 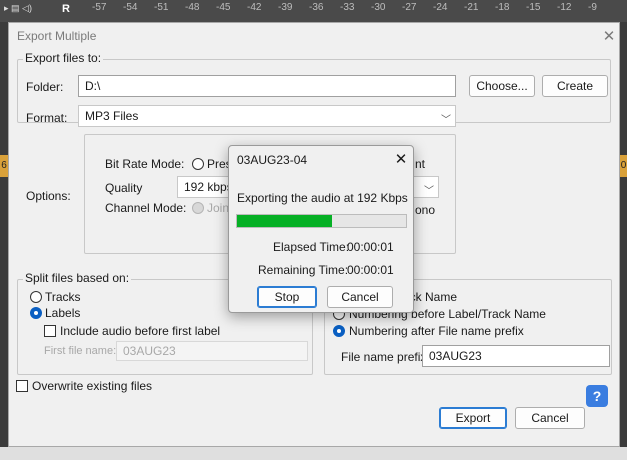 What do you see at coordinates (592, 7) in the screenshot?
I see `meter-tick-label: -9` at bounding box center [592, 7].